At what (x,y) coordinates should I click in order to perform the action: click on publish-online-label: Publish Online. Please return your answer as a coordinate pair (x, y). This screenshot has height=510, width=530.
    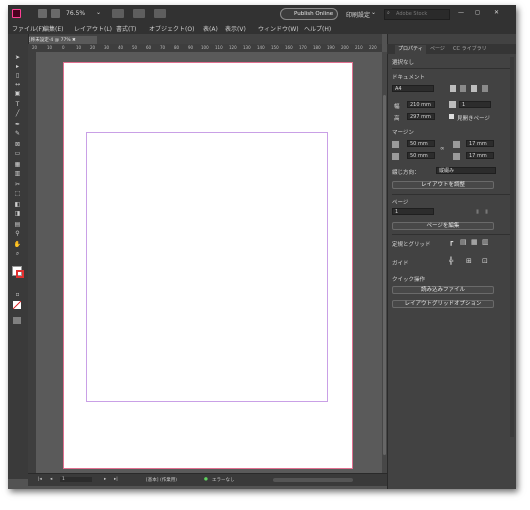
    Looking at the image, I should click on (314, 14).